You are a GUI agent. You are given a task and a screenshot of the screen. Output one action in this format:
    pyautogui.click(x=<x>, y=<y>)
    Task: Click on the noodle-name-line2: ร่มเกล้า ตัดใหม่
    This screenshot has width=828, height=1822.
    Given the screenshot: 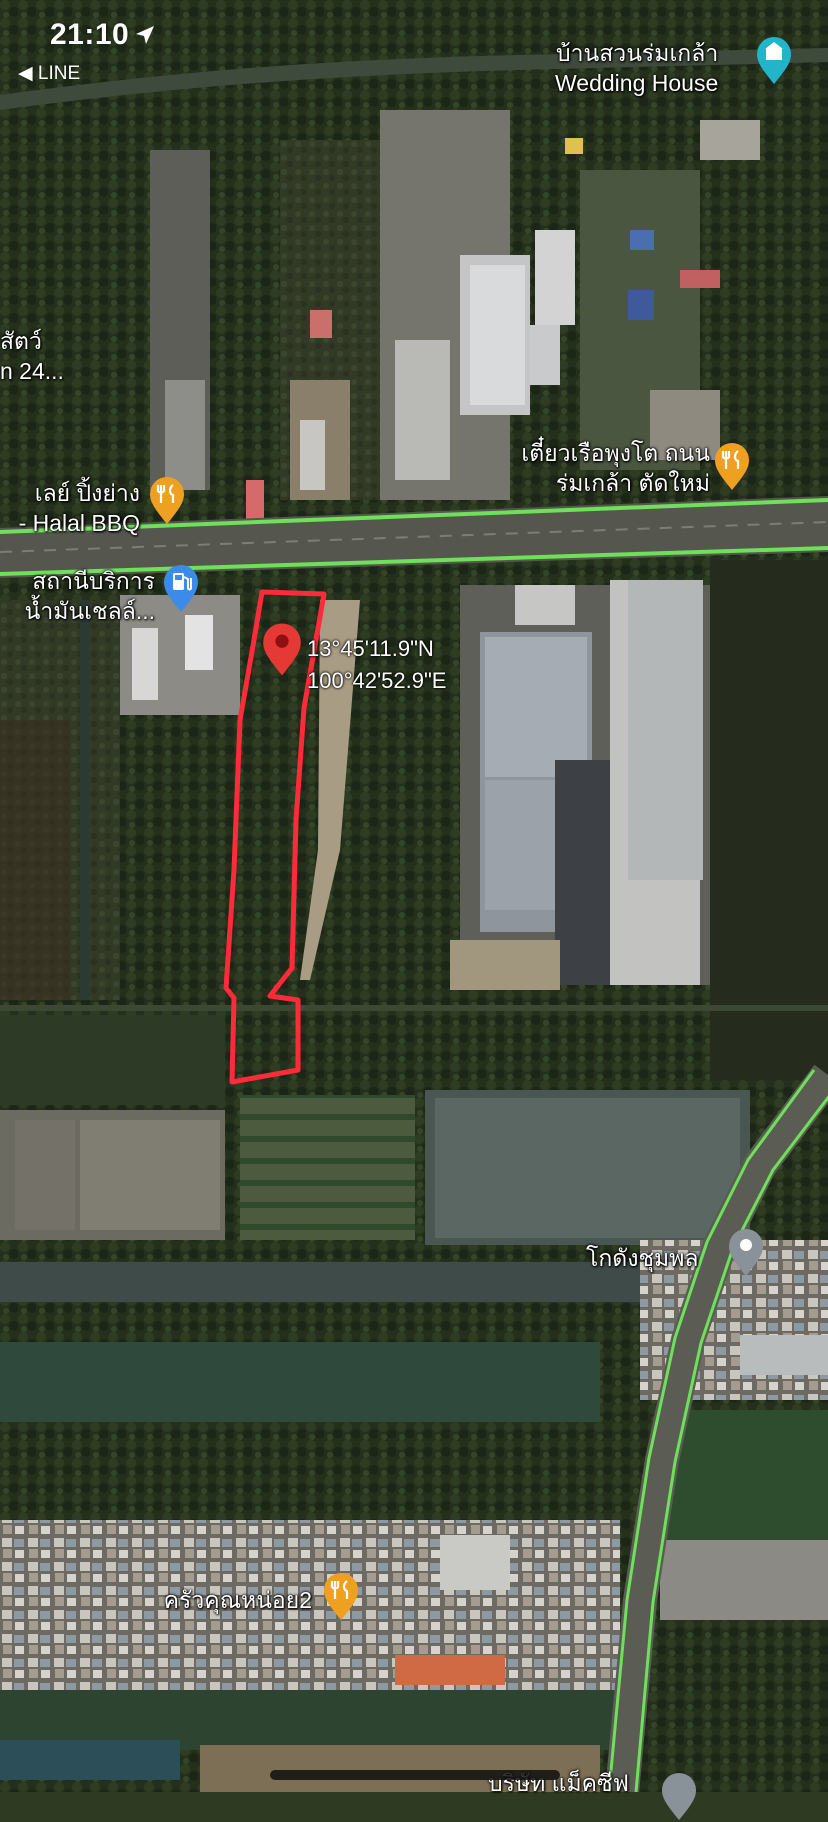 What is the action you would take?
    pyautogui.click(x=632, y=483)
    